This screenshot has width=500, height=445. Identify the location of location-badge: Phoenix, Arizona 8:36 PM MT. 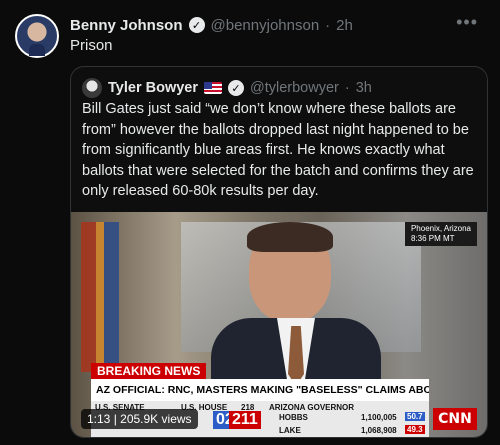
(440, 234).